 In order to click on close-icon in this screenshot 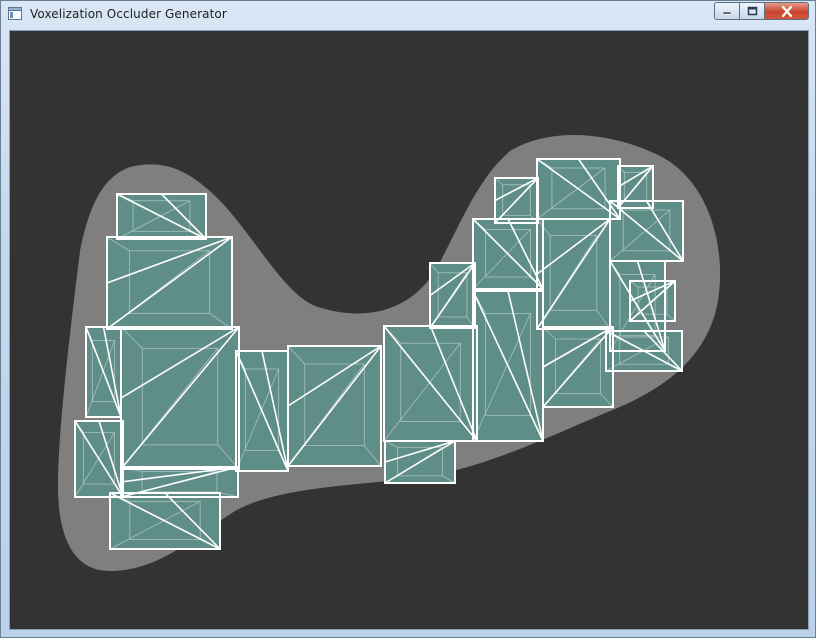, I will do `click(786, 11)`.